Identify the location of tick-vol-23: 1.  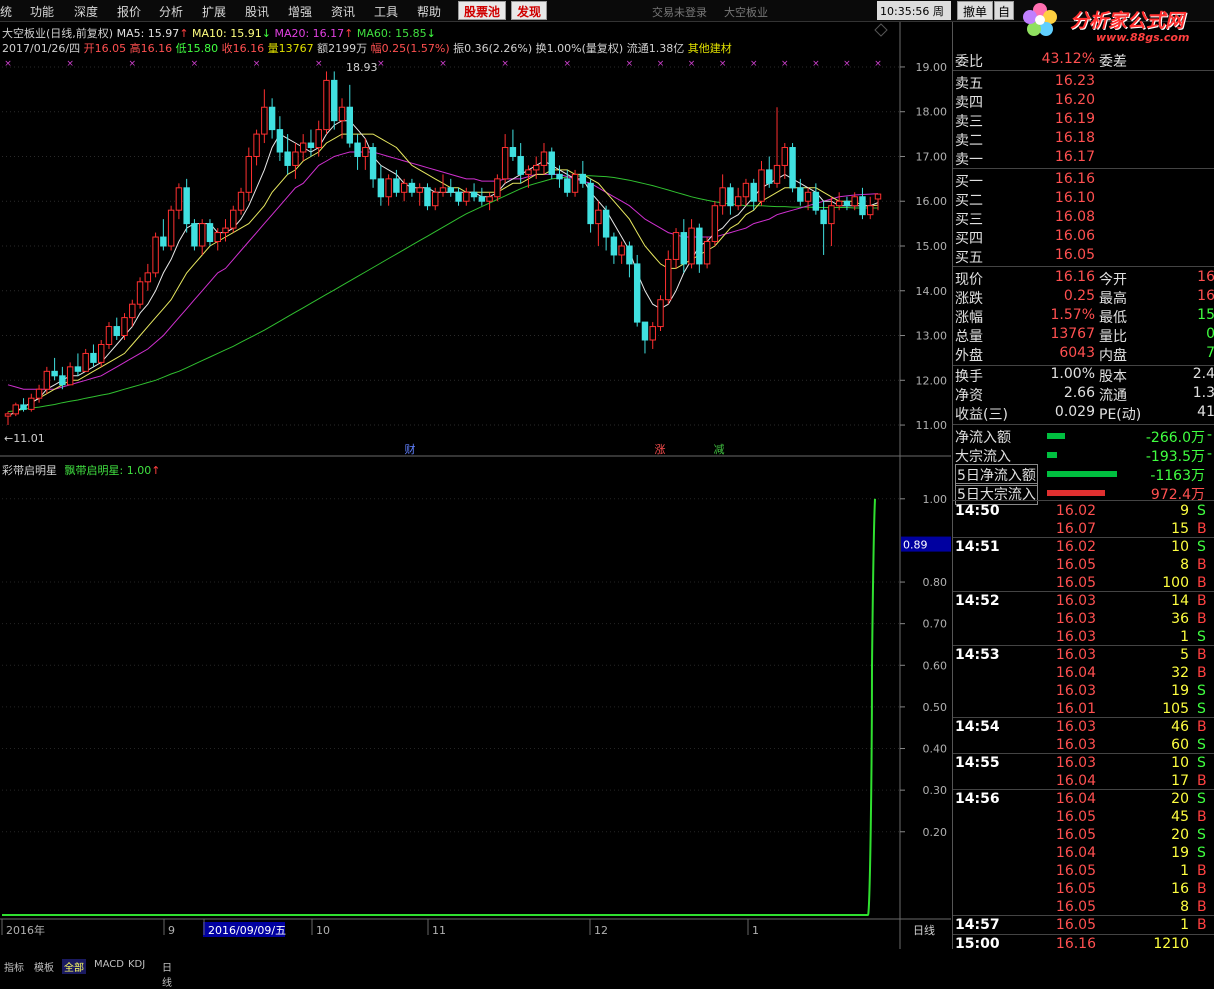
(1184, 925).